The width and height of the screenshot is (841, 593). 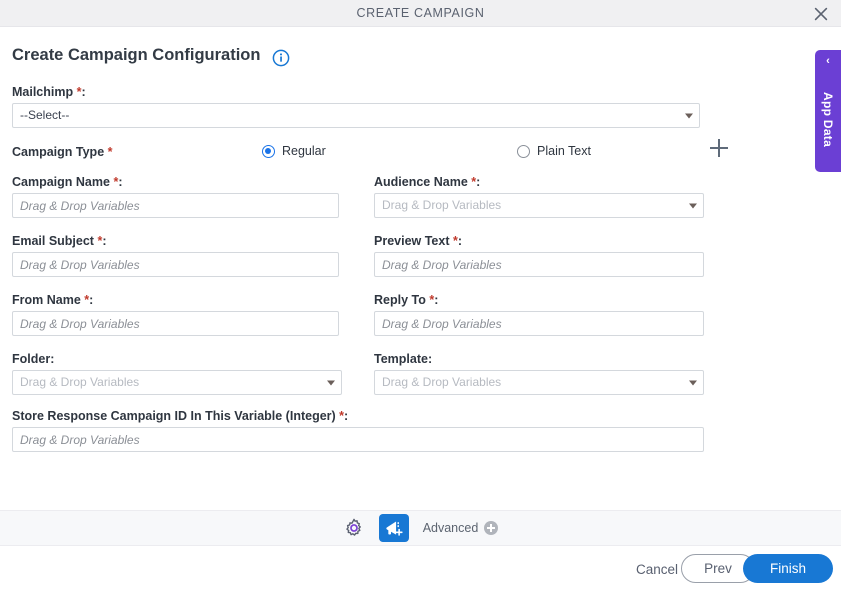 I want to click on audience-name-select: Drag & Drop Variables, so click(x=539, y=205).